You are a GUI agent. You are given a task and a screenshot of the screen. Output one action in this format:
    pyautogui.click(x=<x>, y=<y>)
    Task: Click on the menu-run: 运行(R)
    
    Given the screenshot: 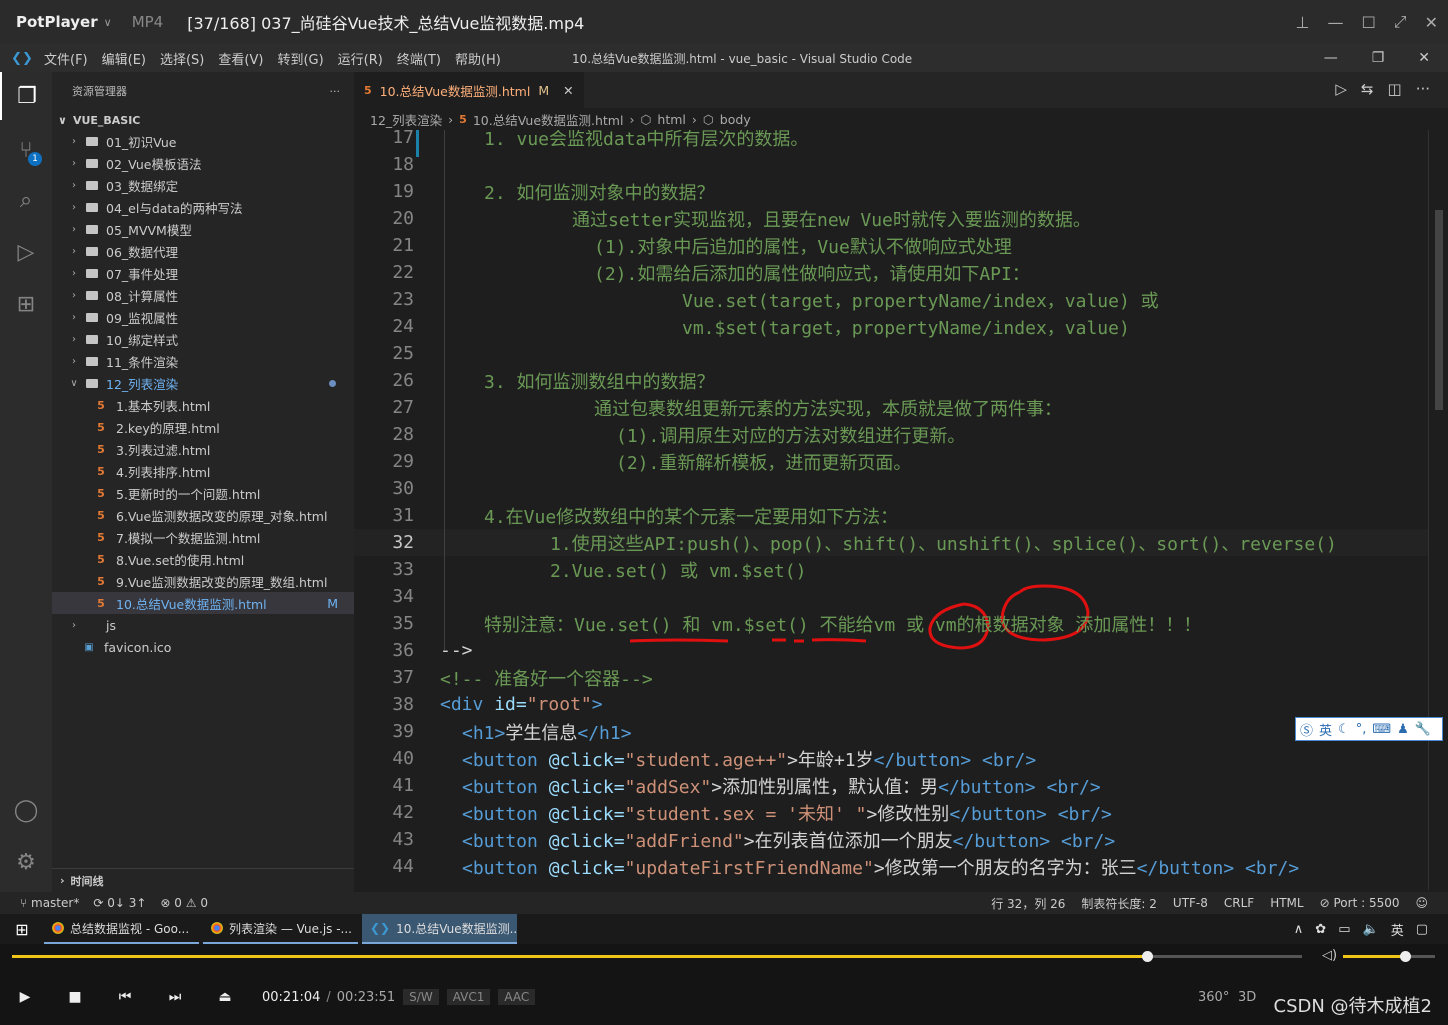 What is the action you would take?
    pyautogui.click(x=360, y=58)
    